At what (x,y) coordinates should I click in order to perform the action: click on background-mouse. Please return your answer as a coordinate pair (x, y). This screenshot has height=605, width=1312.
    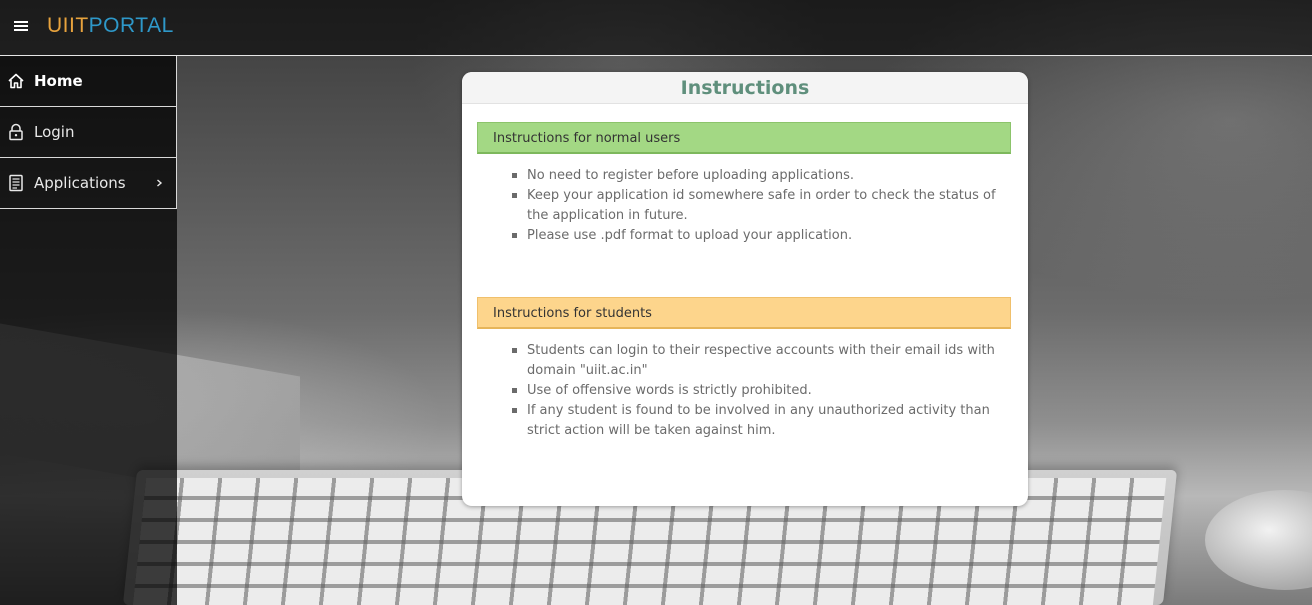
    Looking at the image, I should click on (1258, 540).